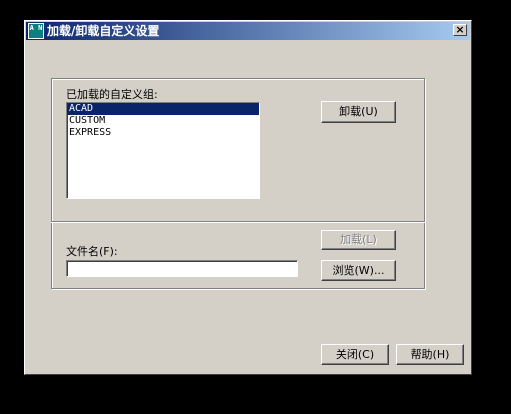 The width and height of the screenshot is (511, 414). Describe the element at coordinates (238, 222) in the screenshot. I see `group-divider` at that location.